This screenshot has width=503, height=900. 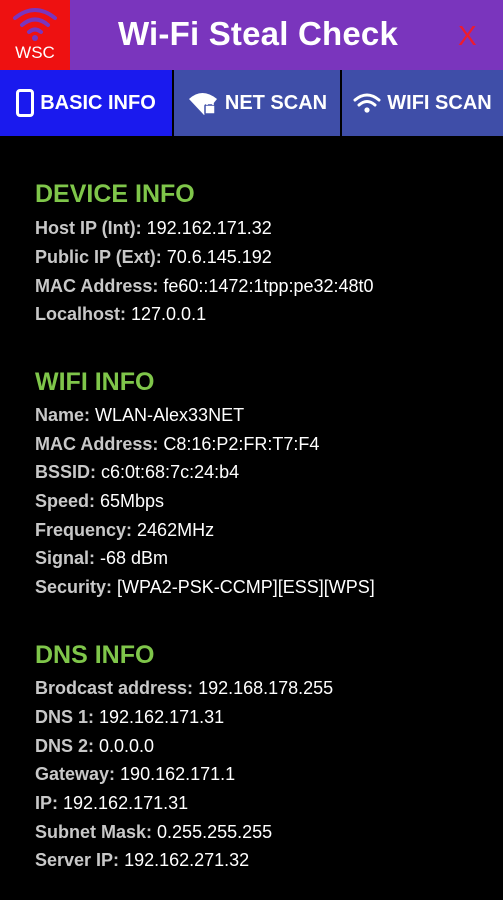 I want to click on info-row: Server IP: 192.162.271.32, so click(x=142, y=860).